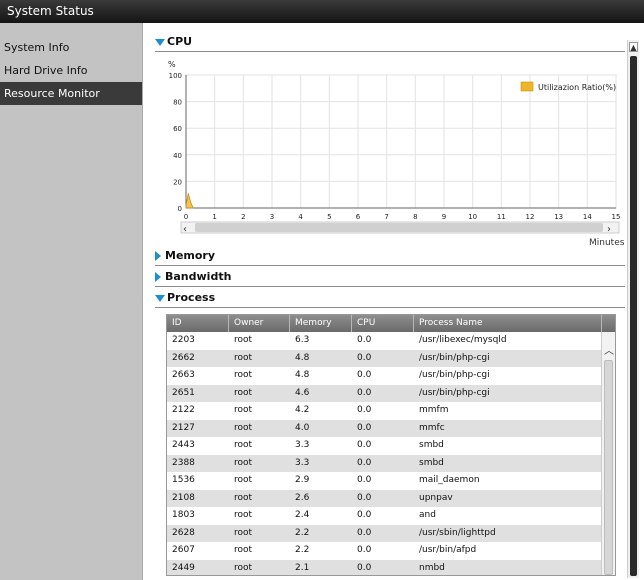  Describe the element at coordinates (587, 217) in the screenshot. I see `x-tick-label: 14` at that location.